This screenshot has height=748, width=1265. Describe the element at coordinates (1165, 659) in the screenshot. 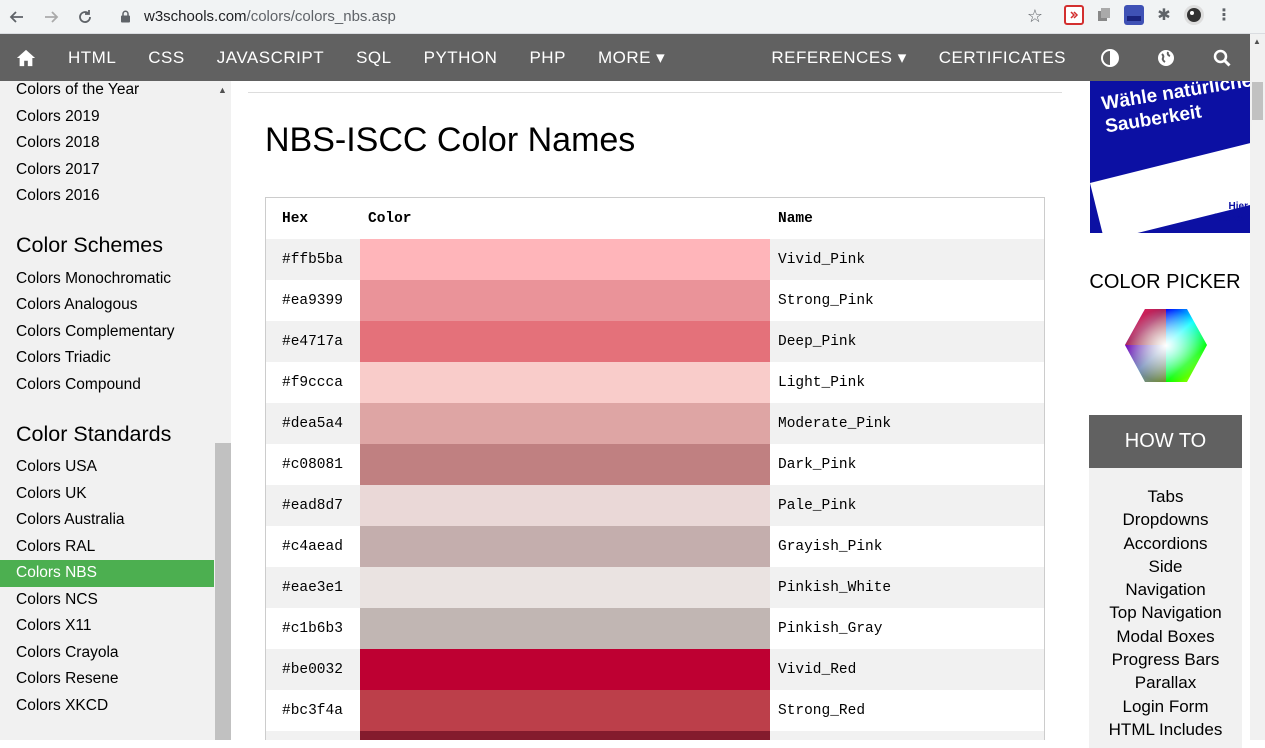

I see `howto-link: Progress Bars` at that location.